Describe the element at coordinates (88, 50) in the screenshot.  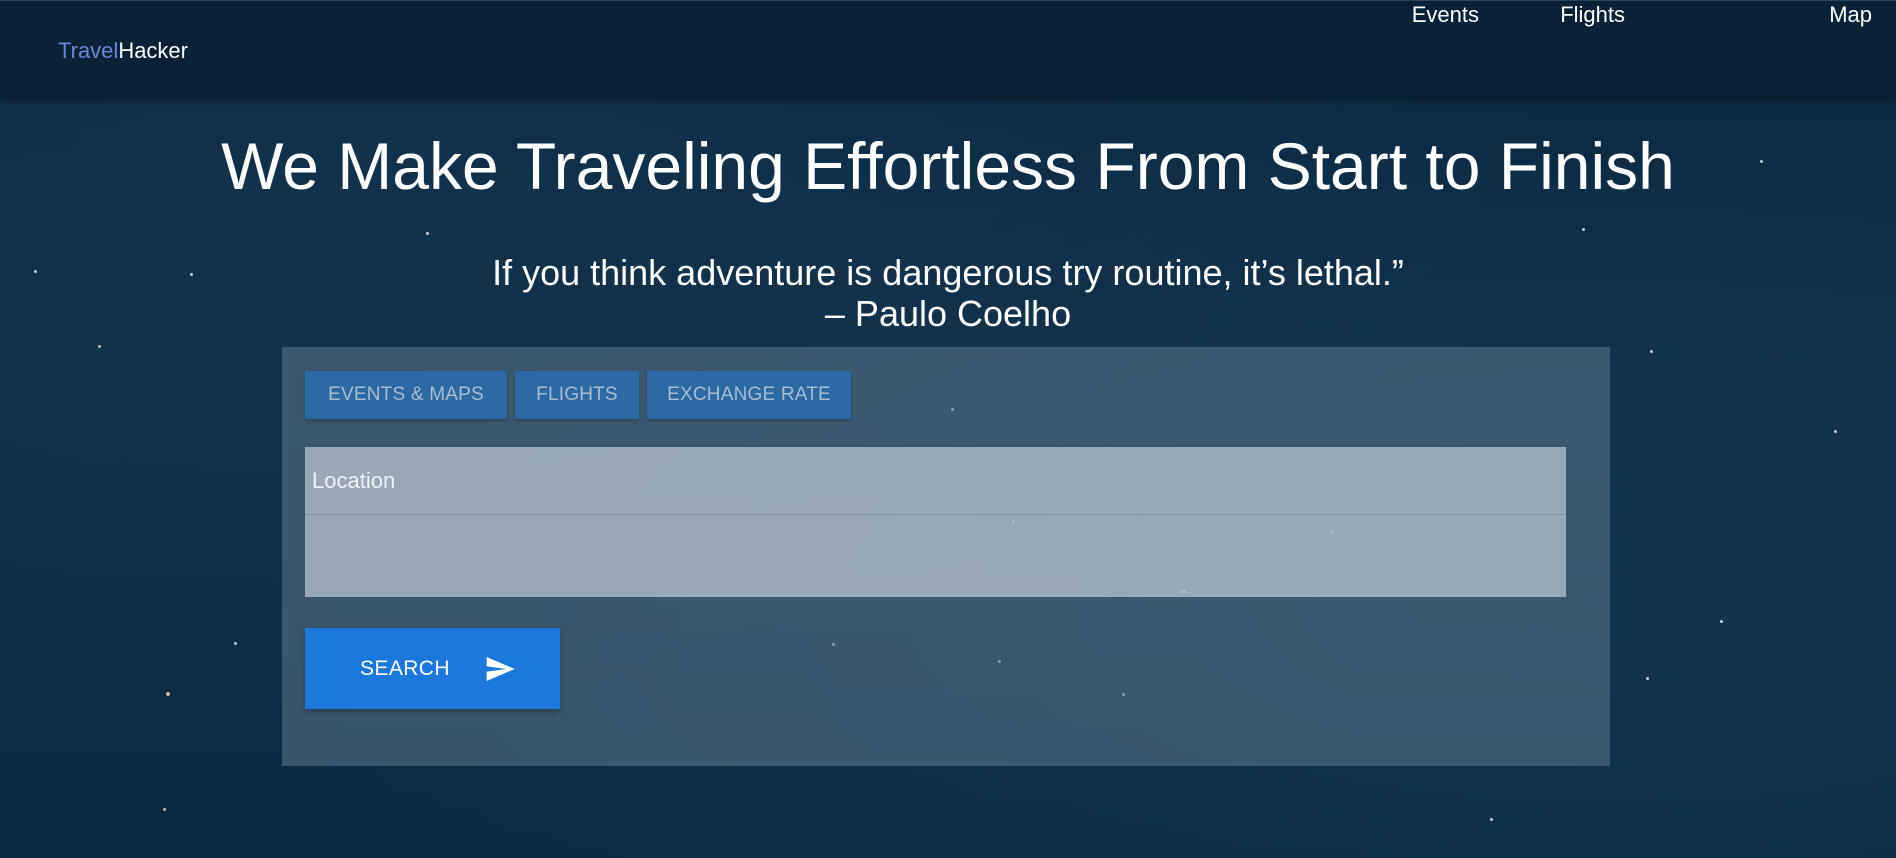
I see `brand-travel-text: Travel` at that location.